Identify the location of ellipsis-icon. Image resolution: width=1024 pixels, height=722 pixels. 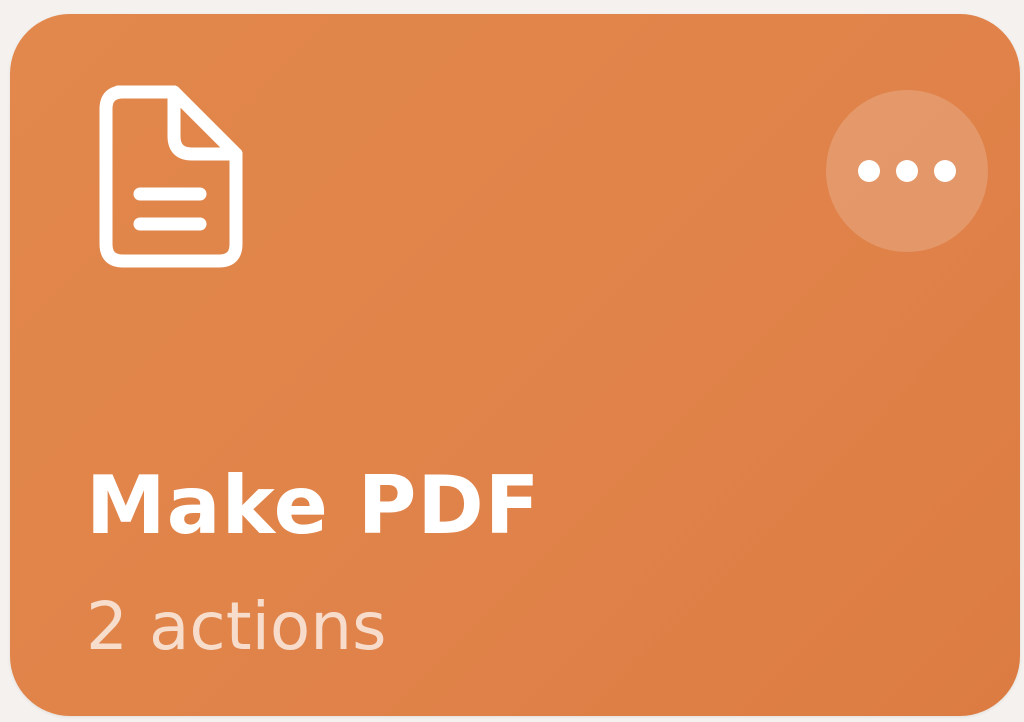
(907, 171).